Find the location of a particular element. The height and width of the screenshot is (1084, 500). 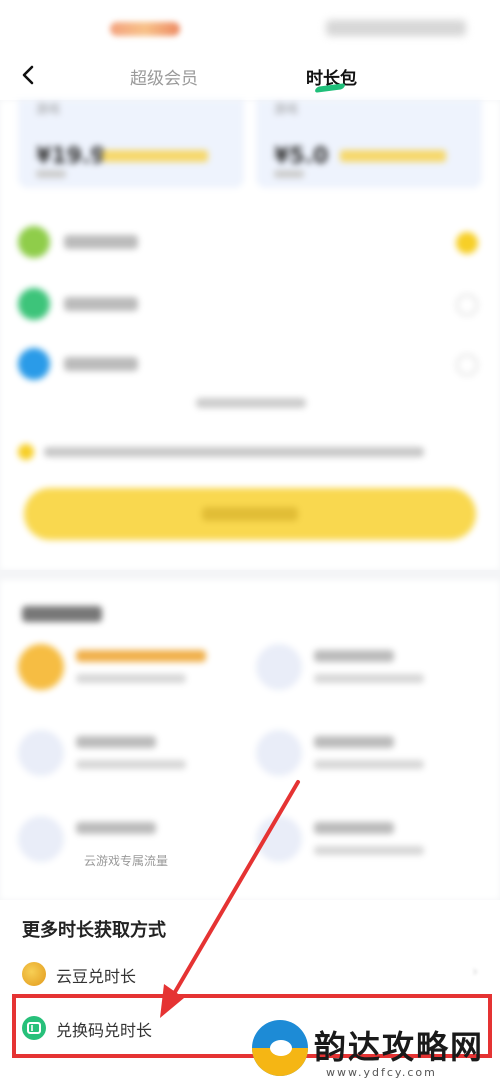

watermark-url: www.ydfcy.com is located at coordinates (381, 1072).